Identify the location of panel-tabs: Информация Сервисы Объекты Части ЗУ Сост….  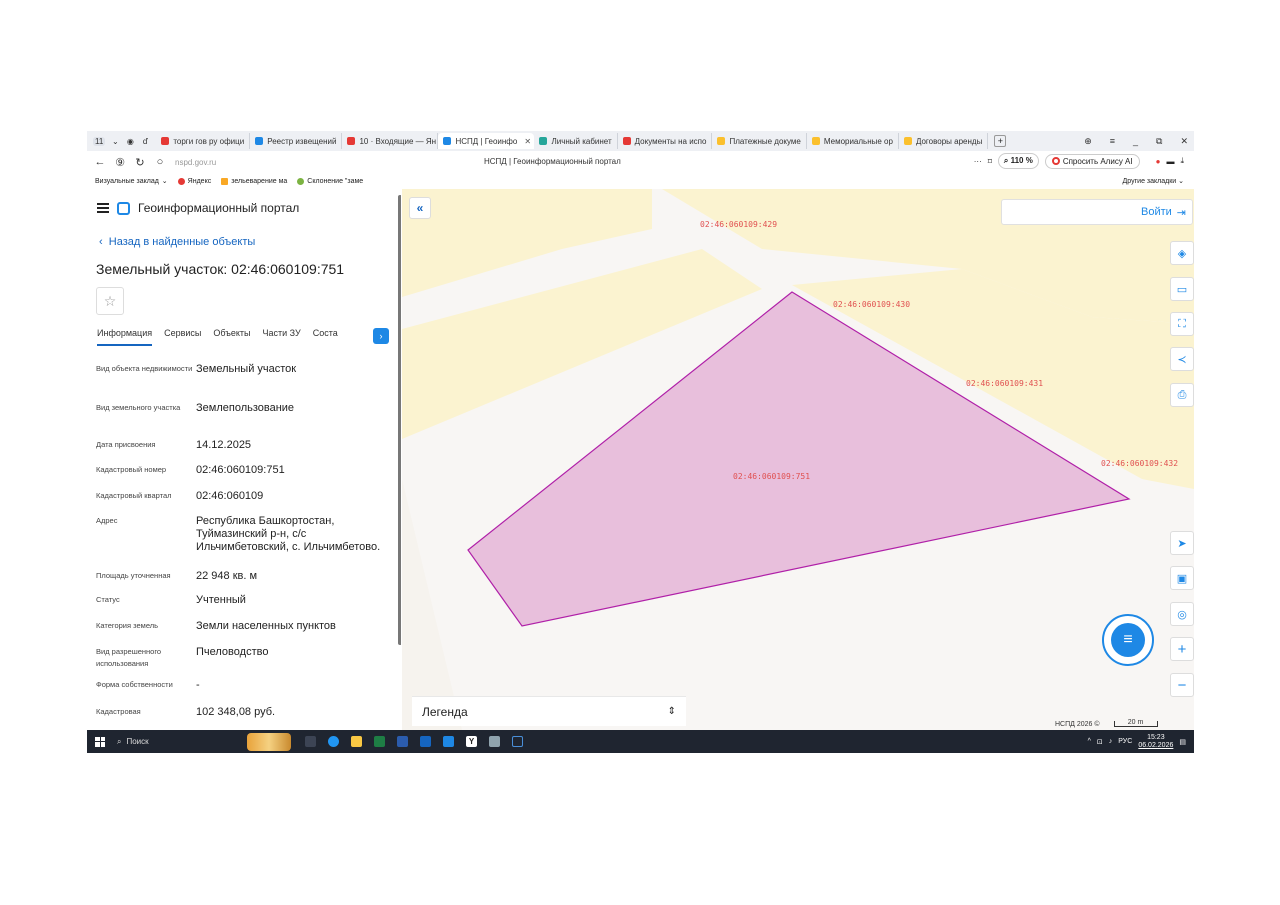
(223, 337).